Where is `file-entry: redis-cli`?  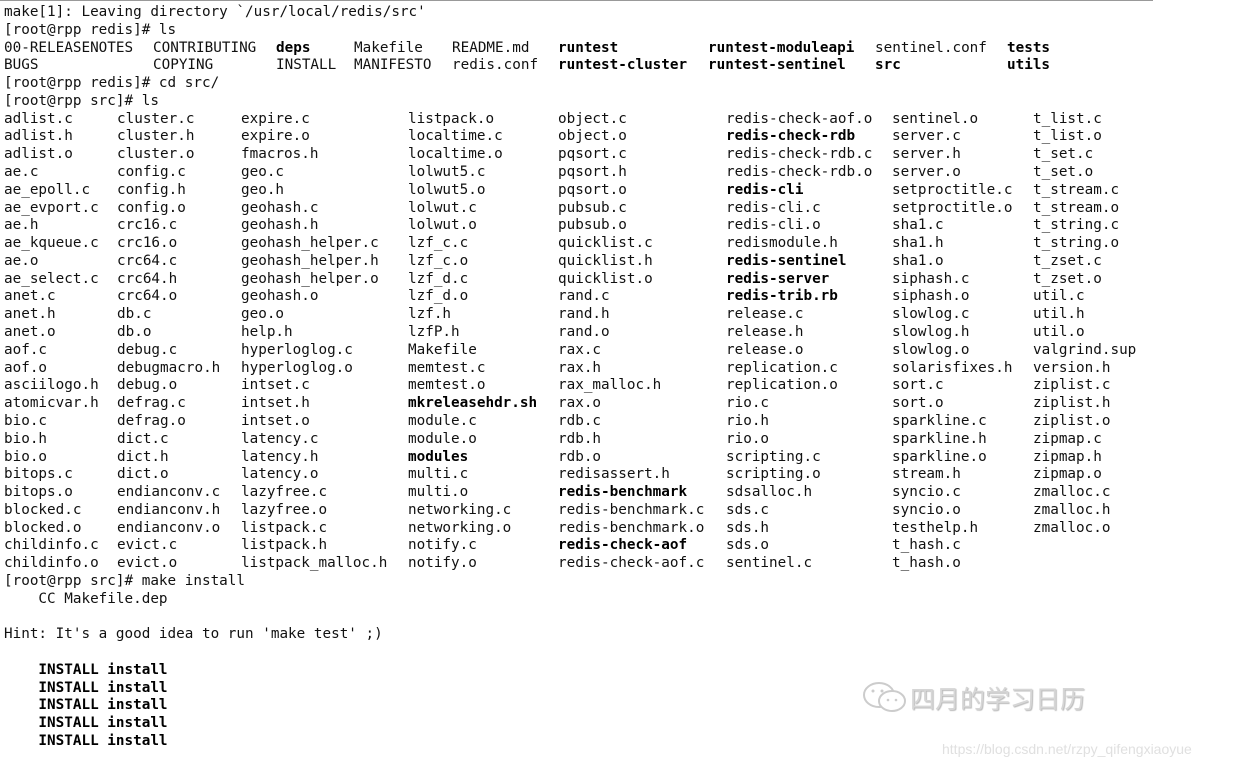
file-entry: redis-cli is located at coordinates (765, 189).